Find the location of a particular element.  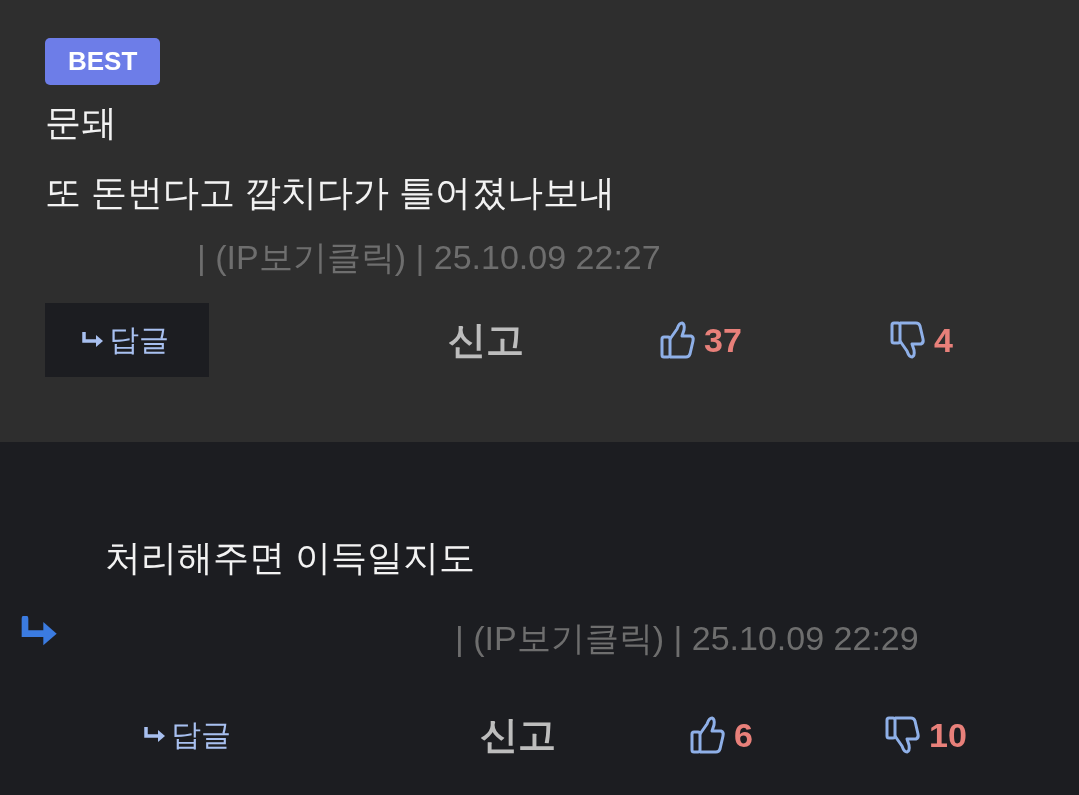

like-button: 37 is located at coordinates (701, 340).